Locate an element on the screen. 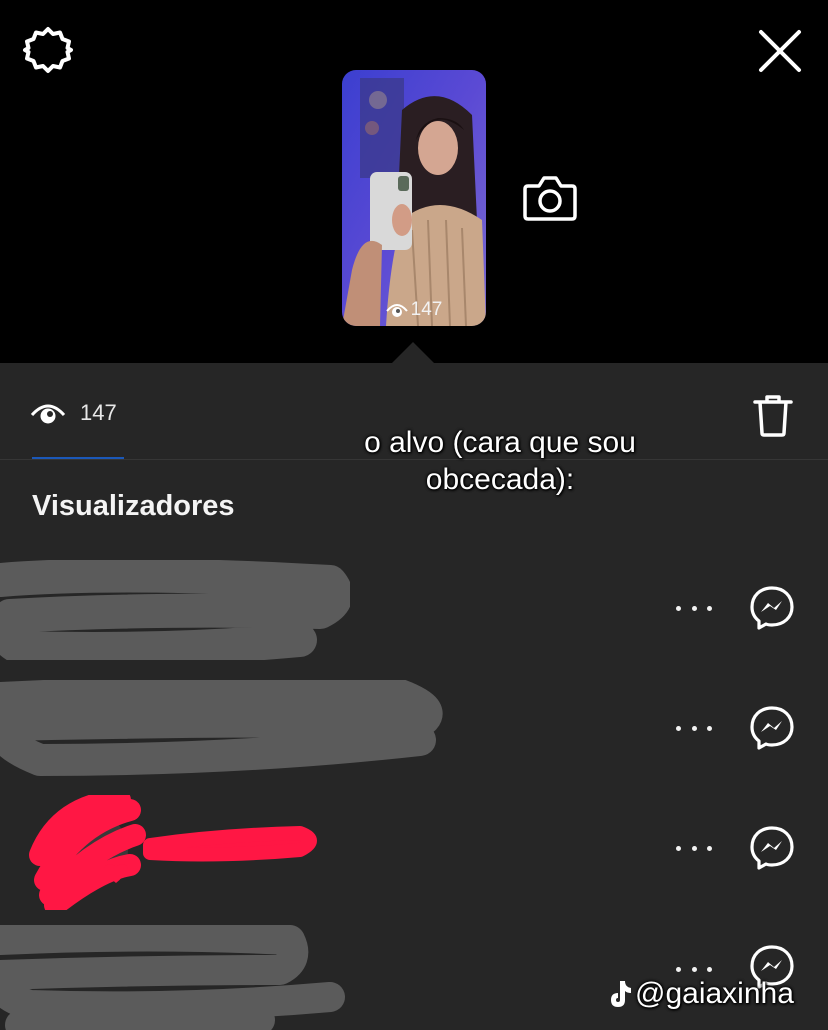 The width and height of the screenshot is (828, 1030). close-icon is located at coordinates (780, 51).